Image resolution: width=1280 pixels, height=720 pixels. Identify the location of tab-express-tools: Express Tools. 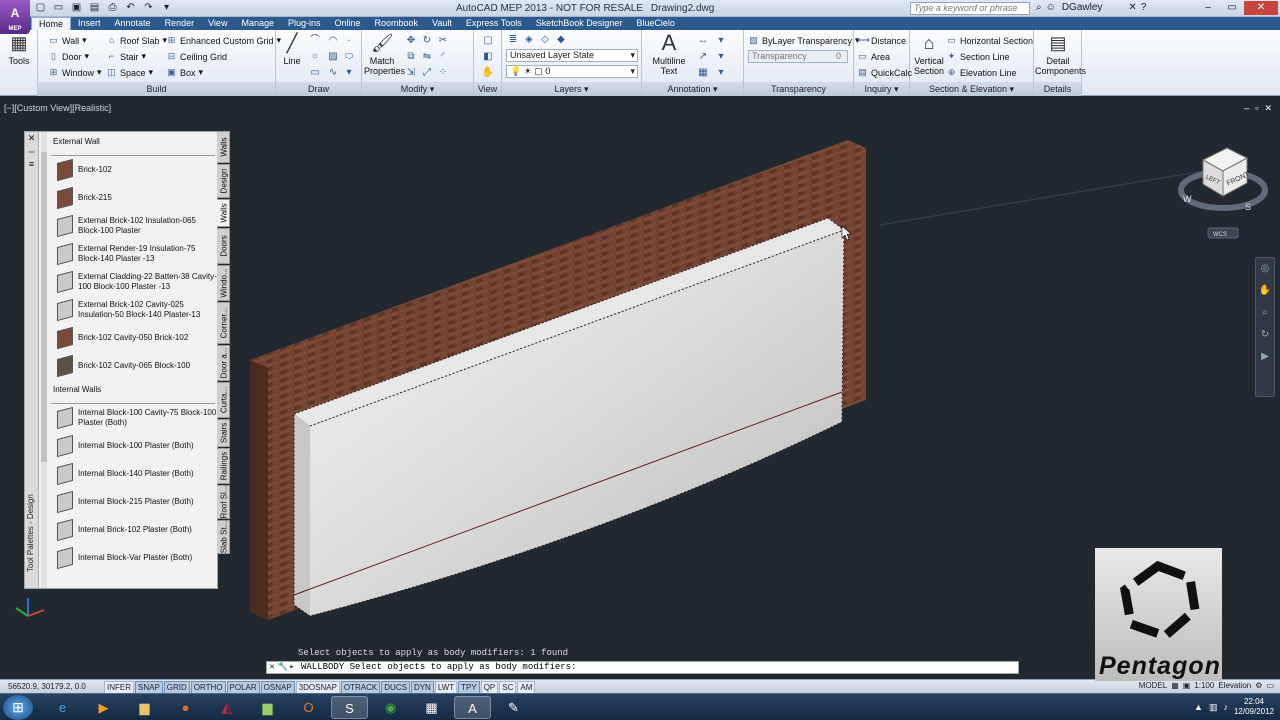
(494, 23).